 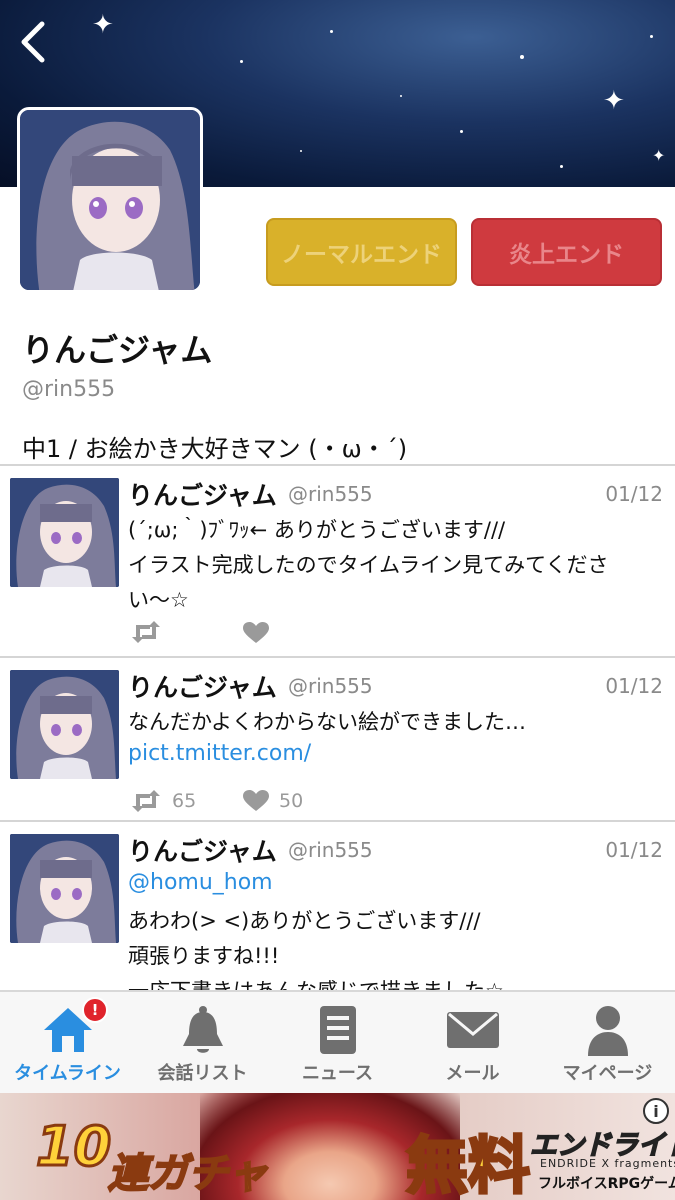 I want to click on nav-mypage: マイページ, so click(x=607, y=1043).